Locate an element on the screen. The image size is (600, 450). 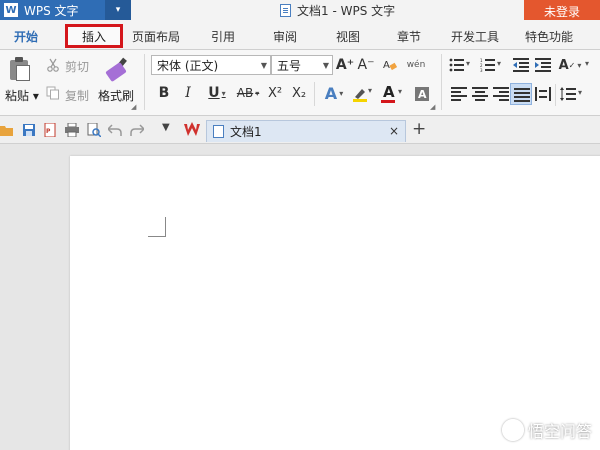
watermark-text: 悟空问答 is located at coordinates (559, 431).